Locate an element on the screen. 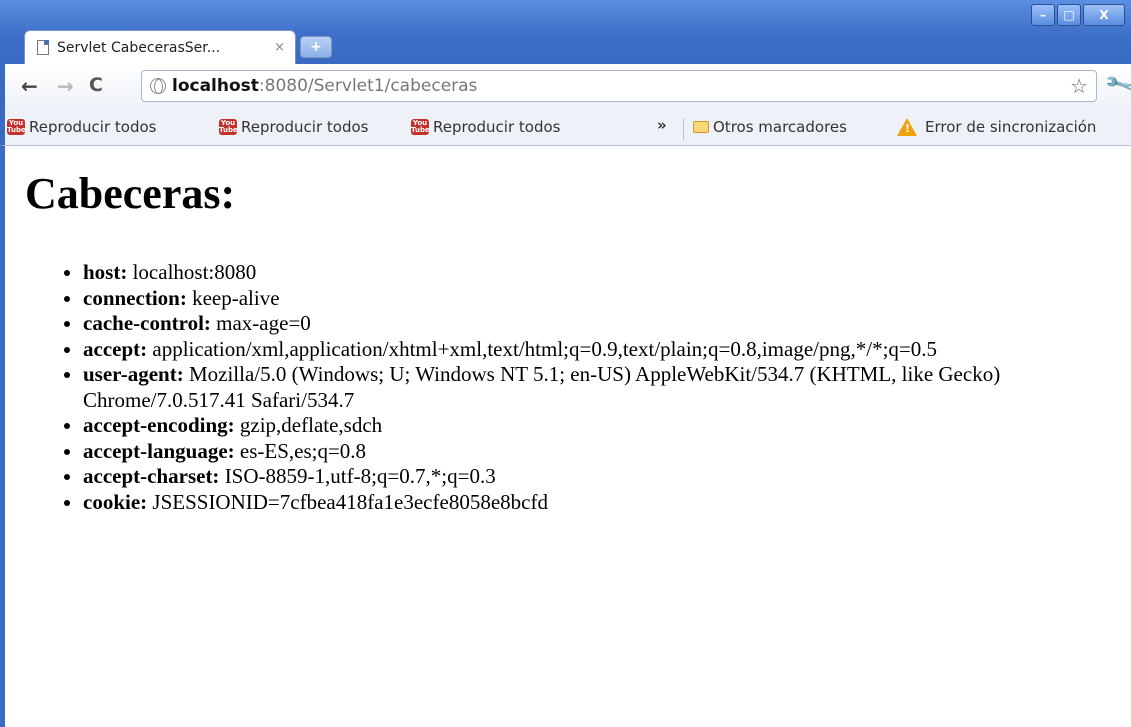  header-value: ISO-8859-1,utf-8;q=0.7,*;q=0.3 is located at coordinates (360, 476).